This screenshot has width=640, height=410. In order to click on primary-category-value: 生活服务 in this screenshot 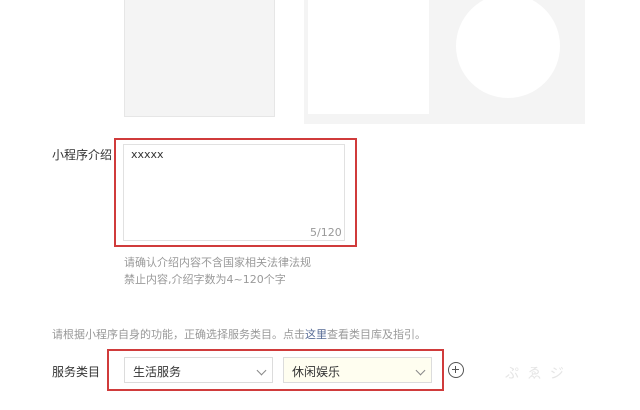, I will do `click(157, 372)`.